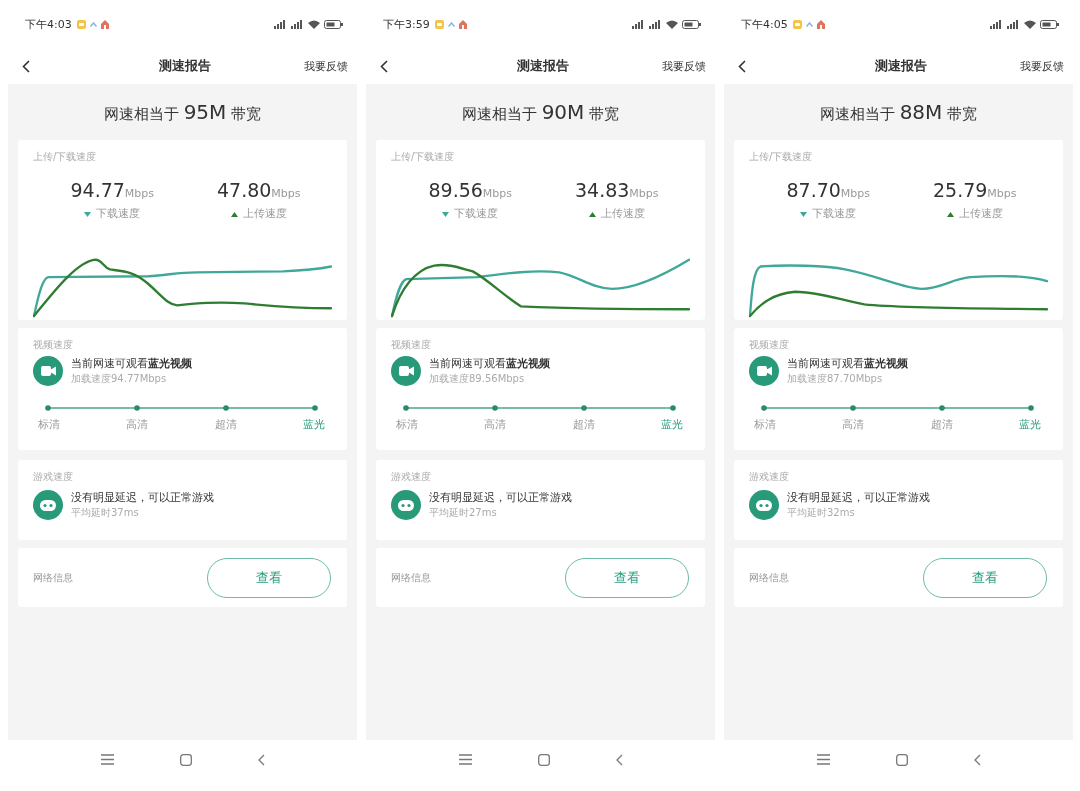 Image resolution: width=1080 pixels, height=791 pixels. Describe the element at coordinates (828, 190) in the screenshot. I see `download-speed-value: 87.70Mbps` at that location.